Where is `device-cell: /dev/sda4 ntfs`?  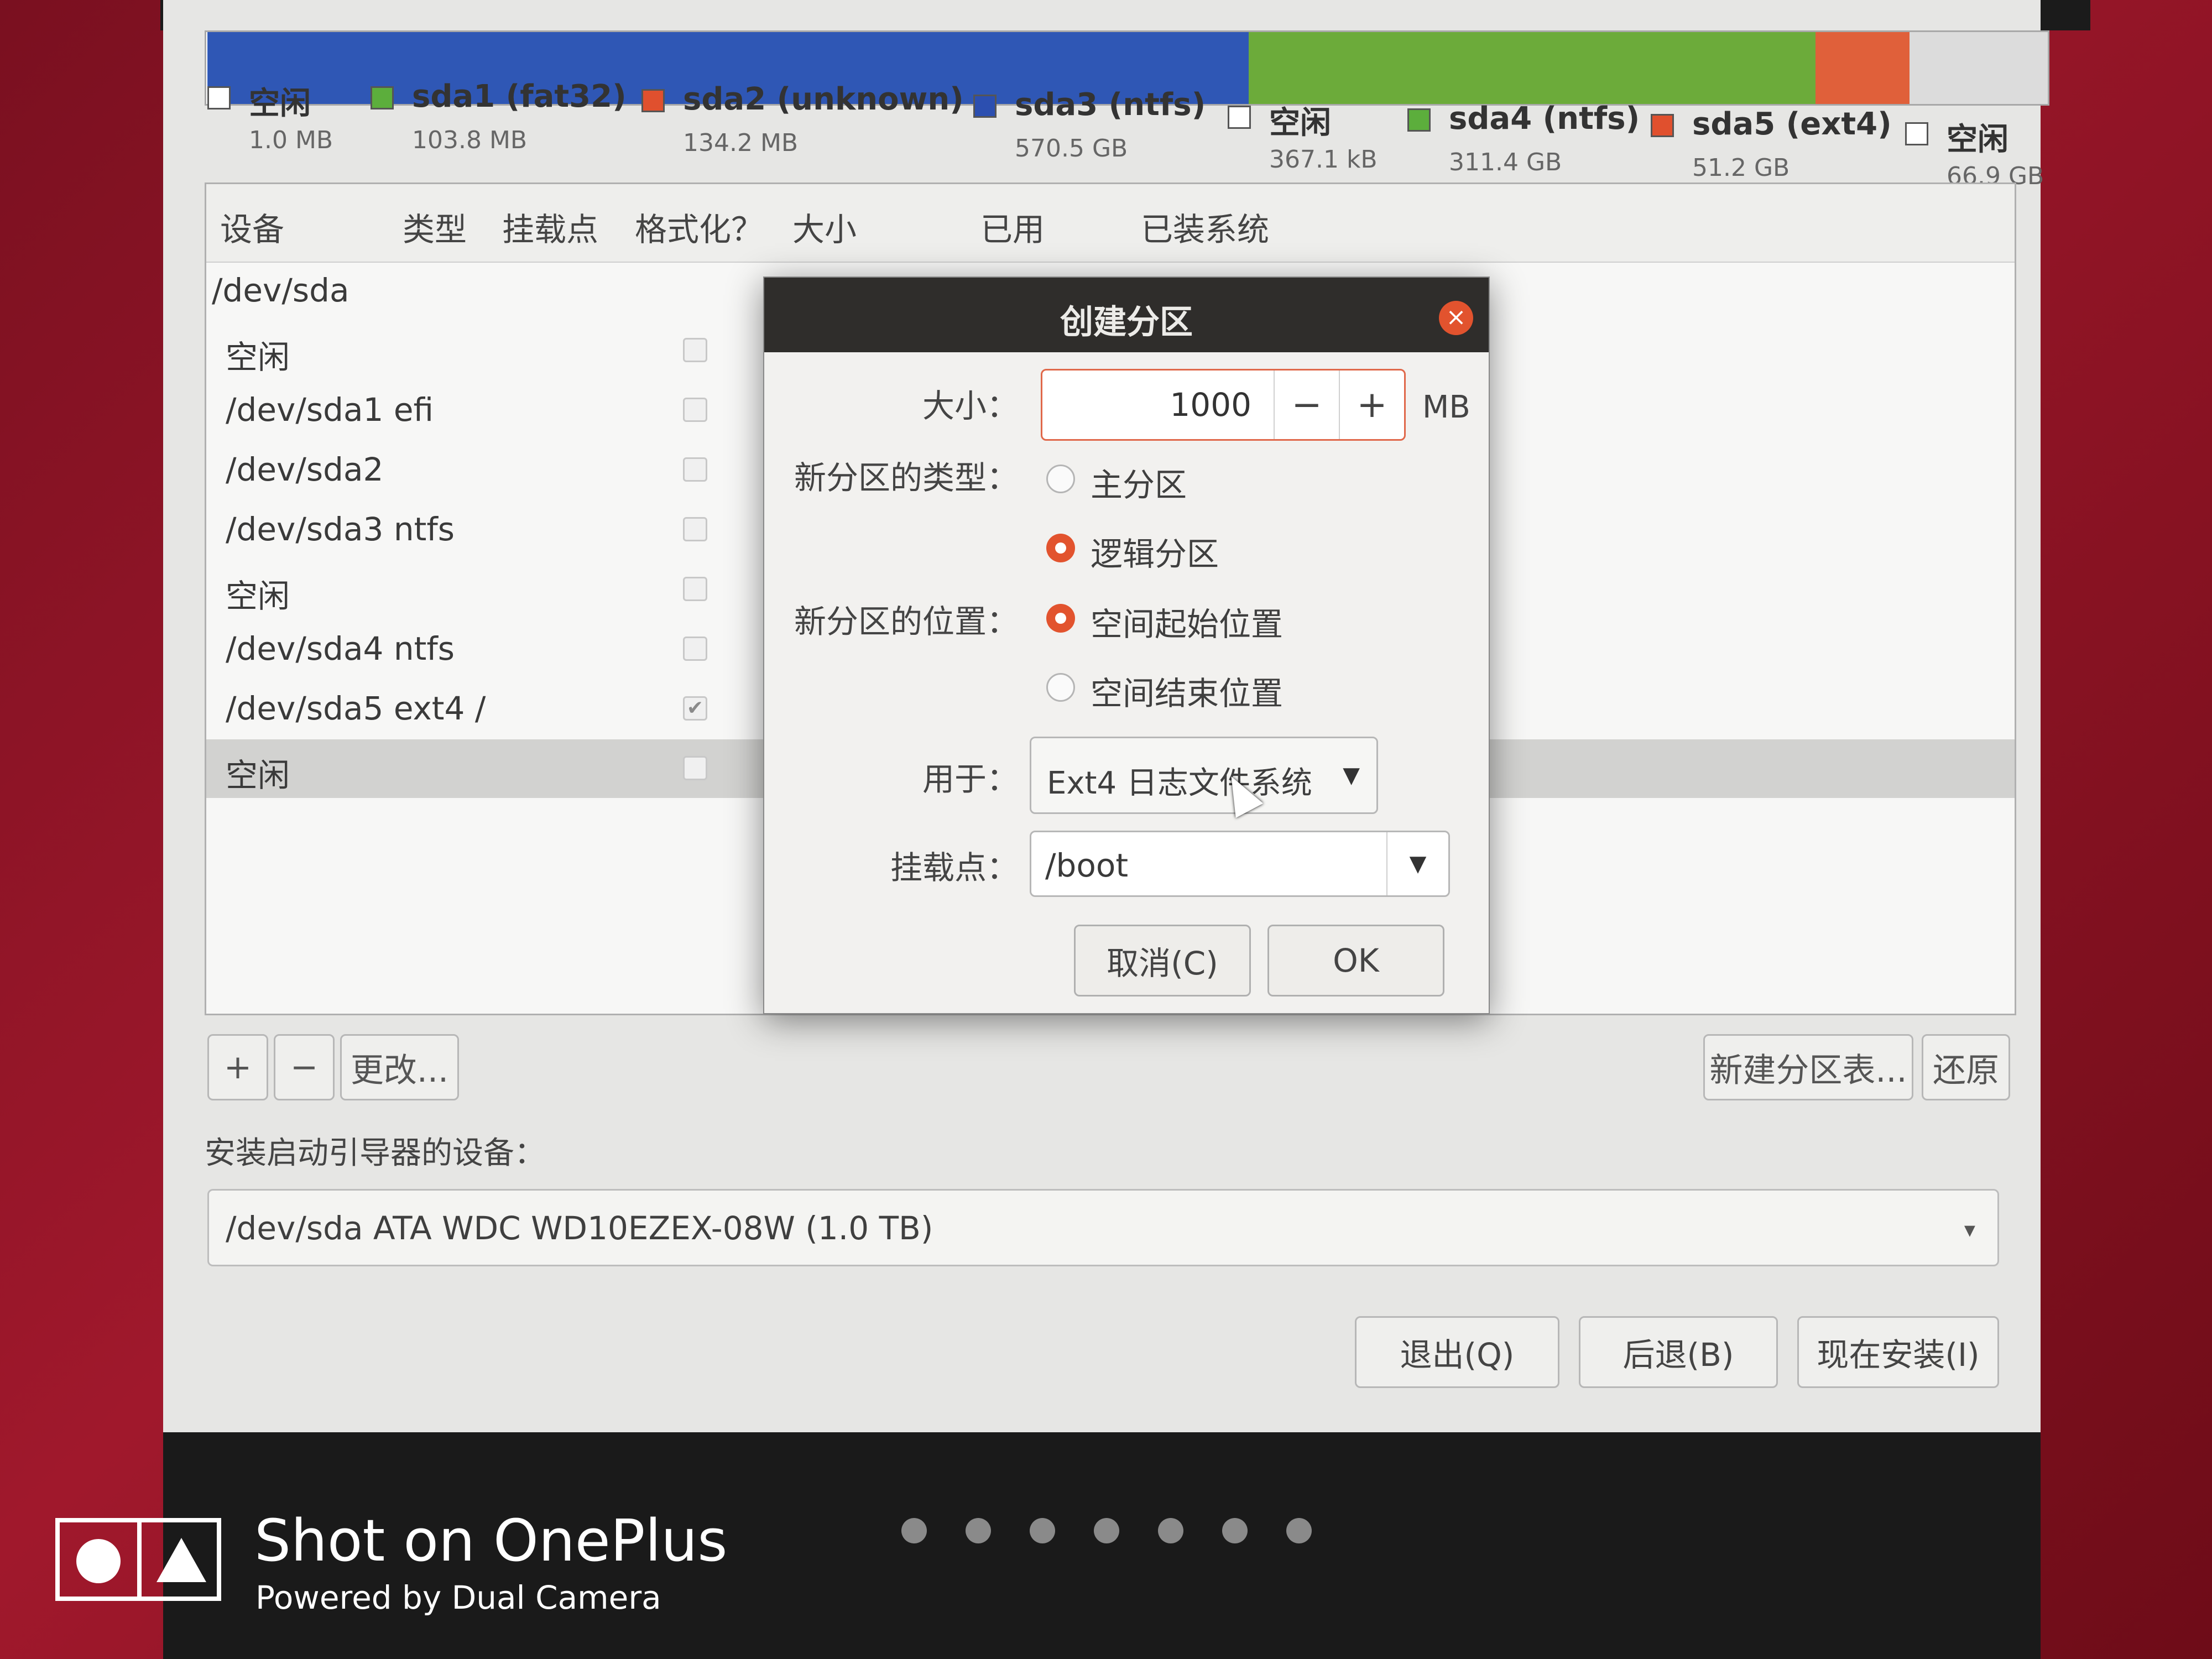 device-cell: /dev/sda4 ntfs is located at coordinates (341, 649).